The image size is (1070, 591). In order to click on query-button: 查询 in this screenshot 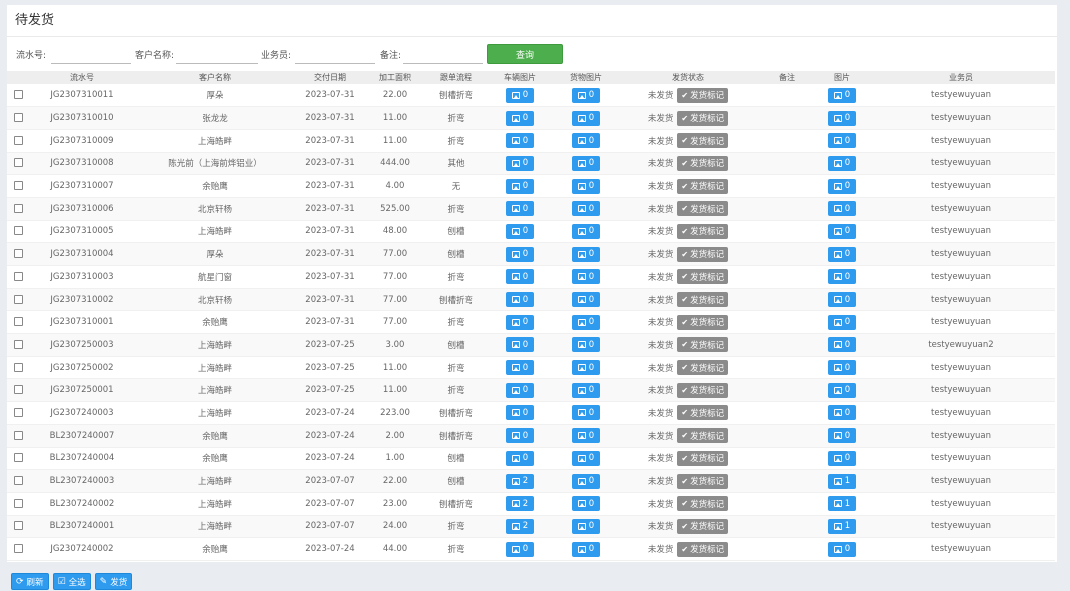, I will do `click(525, 54)`.